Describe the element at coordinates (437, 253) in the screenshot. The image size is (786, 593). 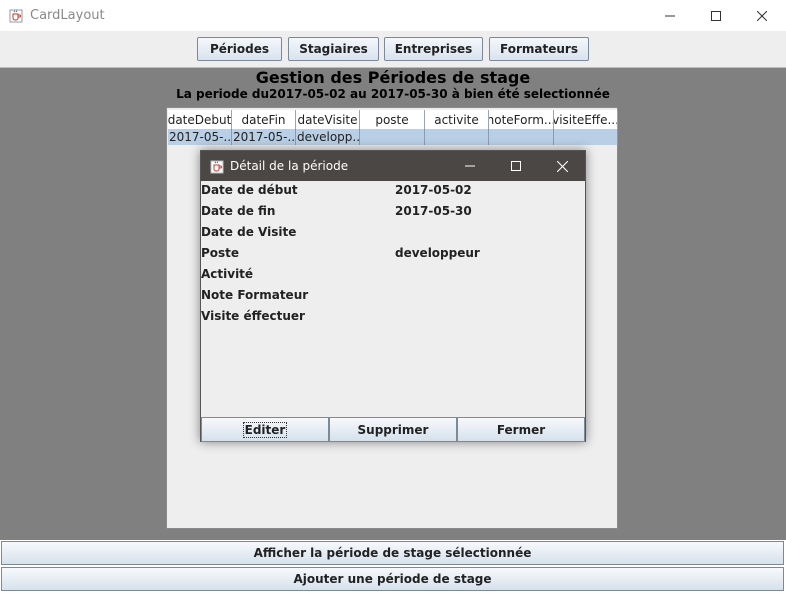
I see `field-value-poste: developpeur` at that location.